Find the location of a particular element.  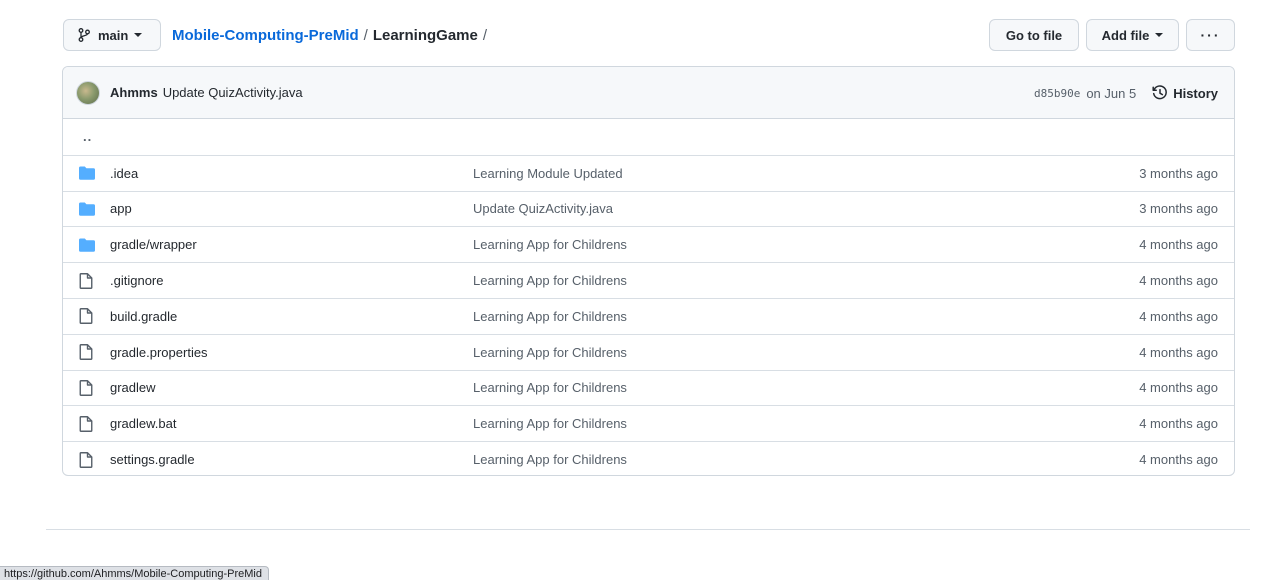

breadcrumb-current-dir: LearningGame is located at coordinates (425, 35).